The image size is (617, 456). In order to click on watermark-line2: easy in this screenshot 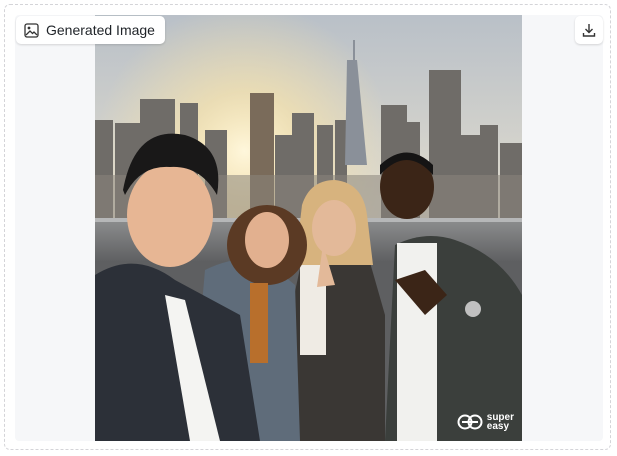, I will do `click(498, 426)`.